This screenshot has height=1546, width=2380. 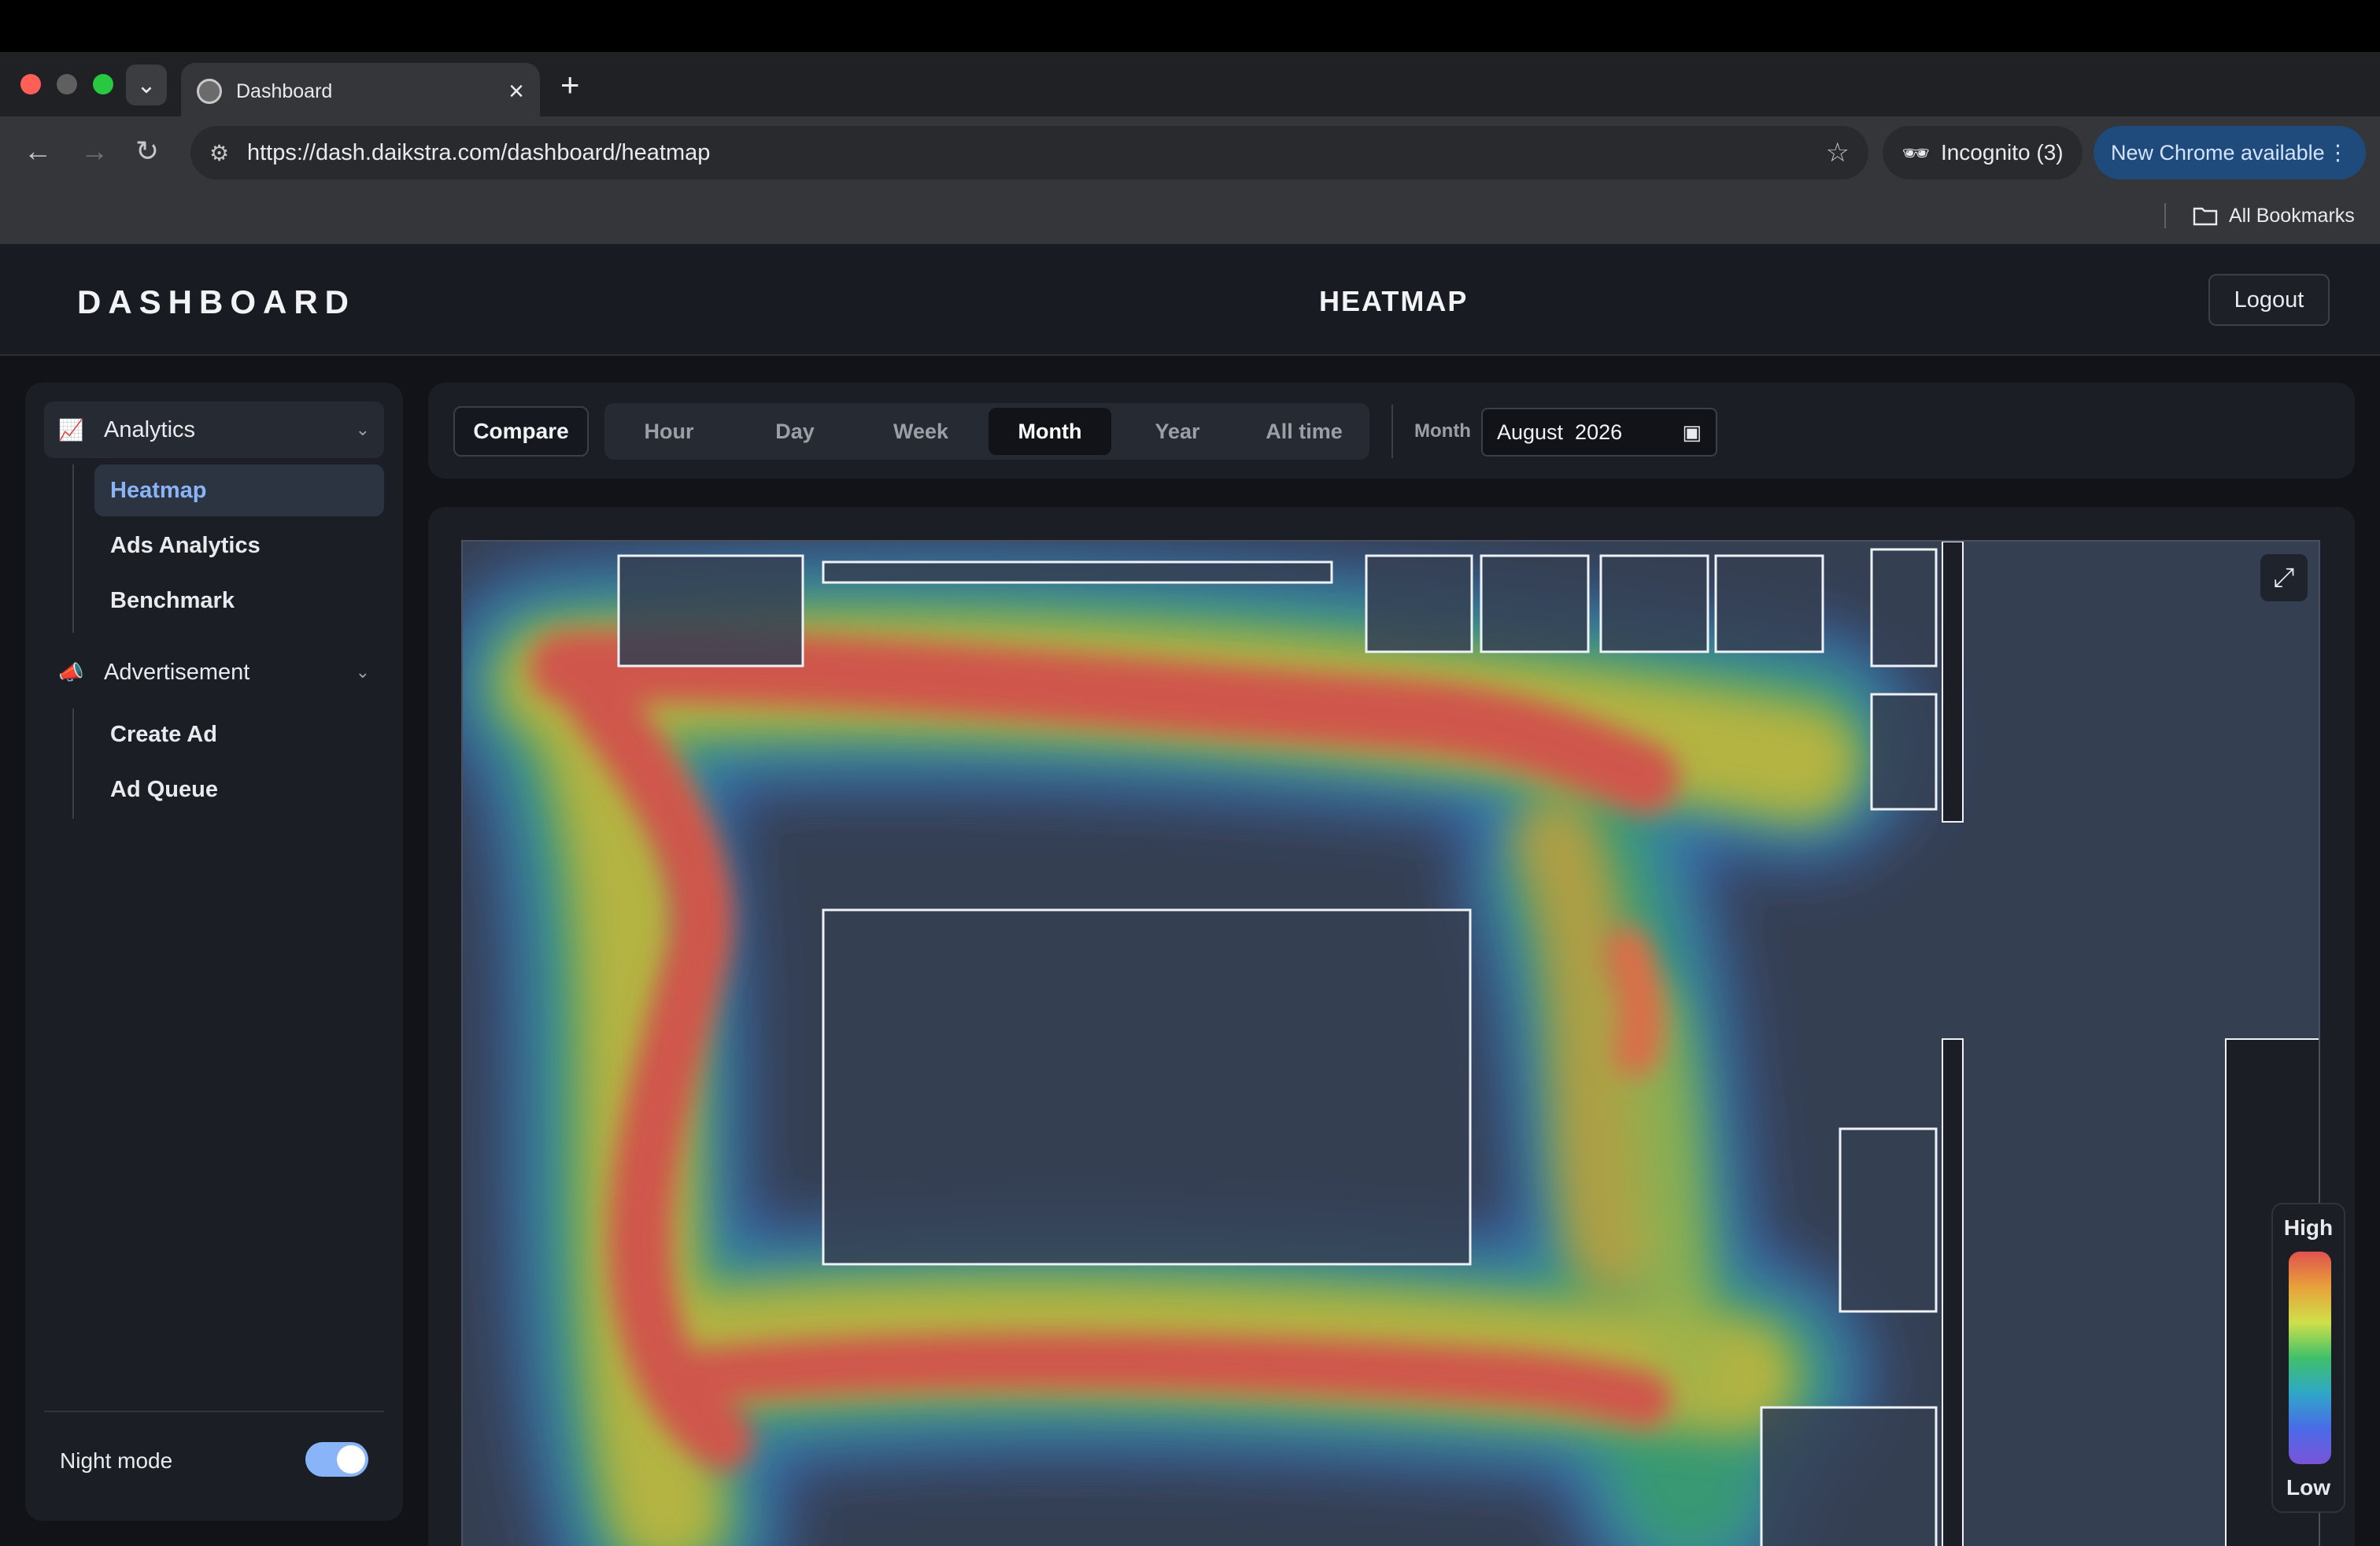 I want to click on expand-icon: ⤢, so click(x=2284, y=577).